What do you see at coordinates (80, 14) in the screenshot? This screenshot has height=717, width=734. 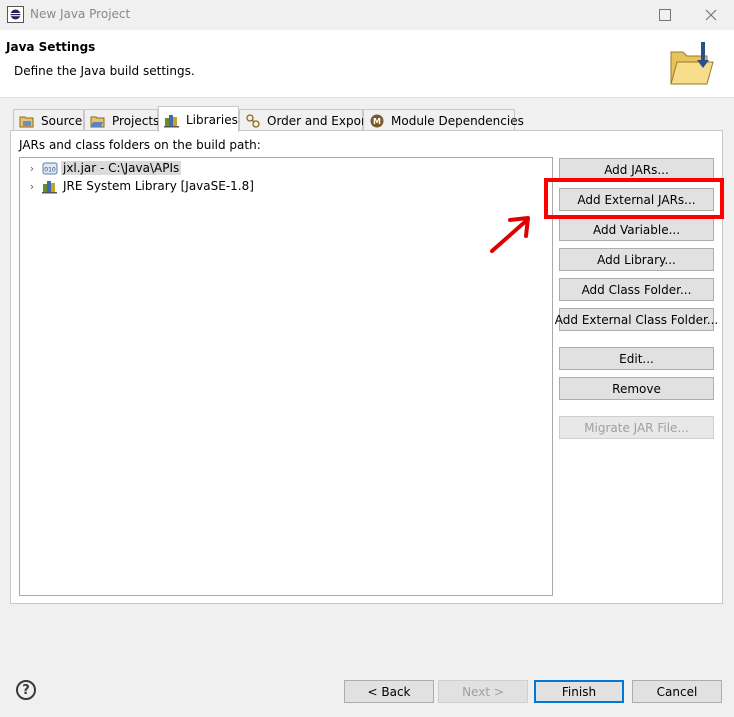 I see `window-title: New Java Project` at bounding box center [80, 14].